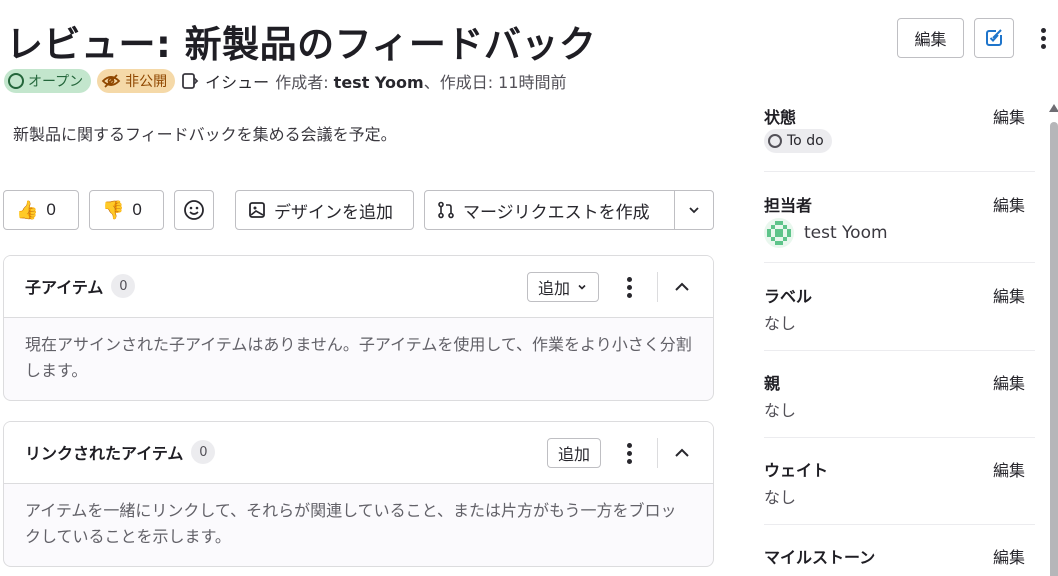 The image size is (1058, 576). I want to click on linked-items-kebab-icon, so click(629, 453).